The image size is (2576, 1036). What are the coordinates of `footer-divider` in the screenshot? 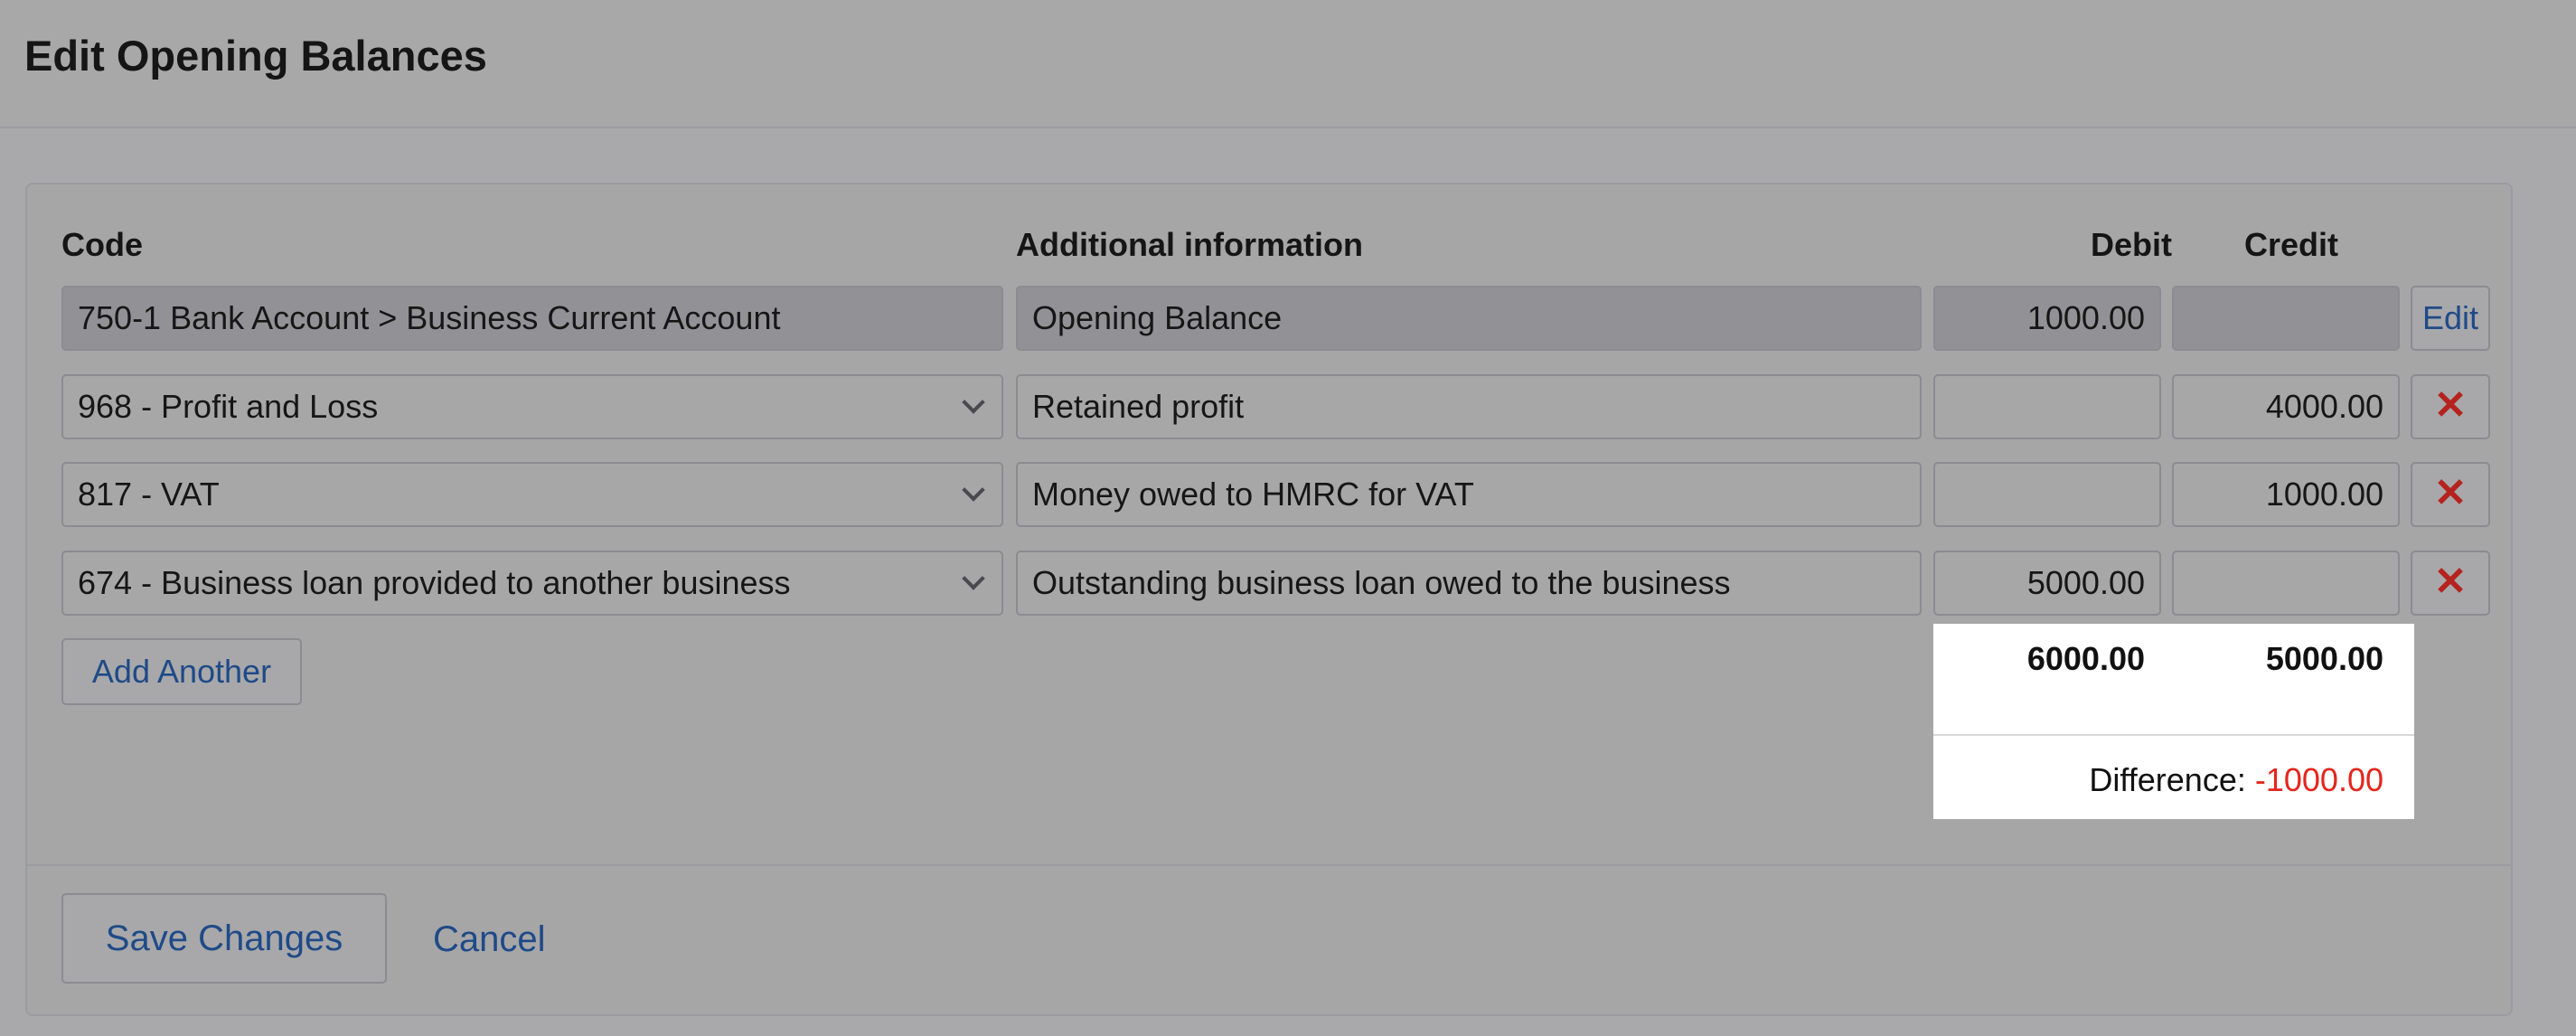 It's located at (1269, 865).